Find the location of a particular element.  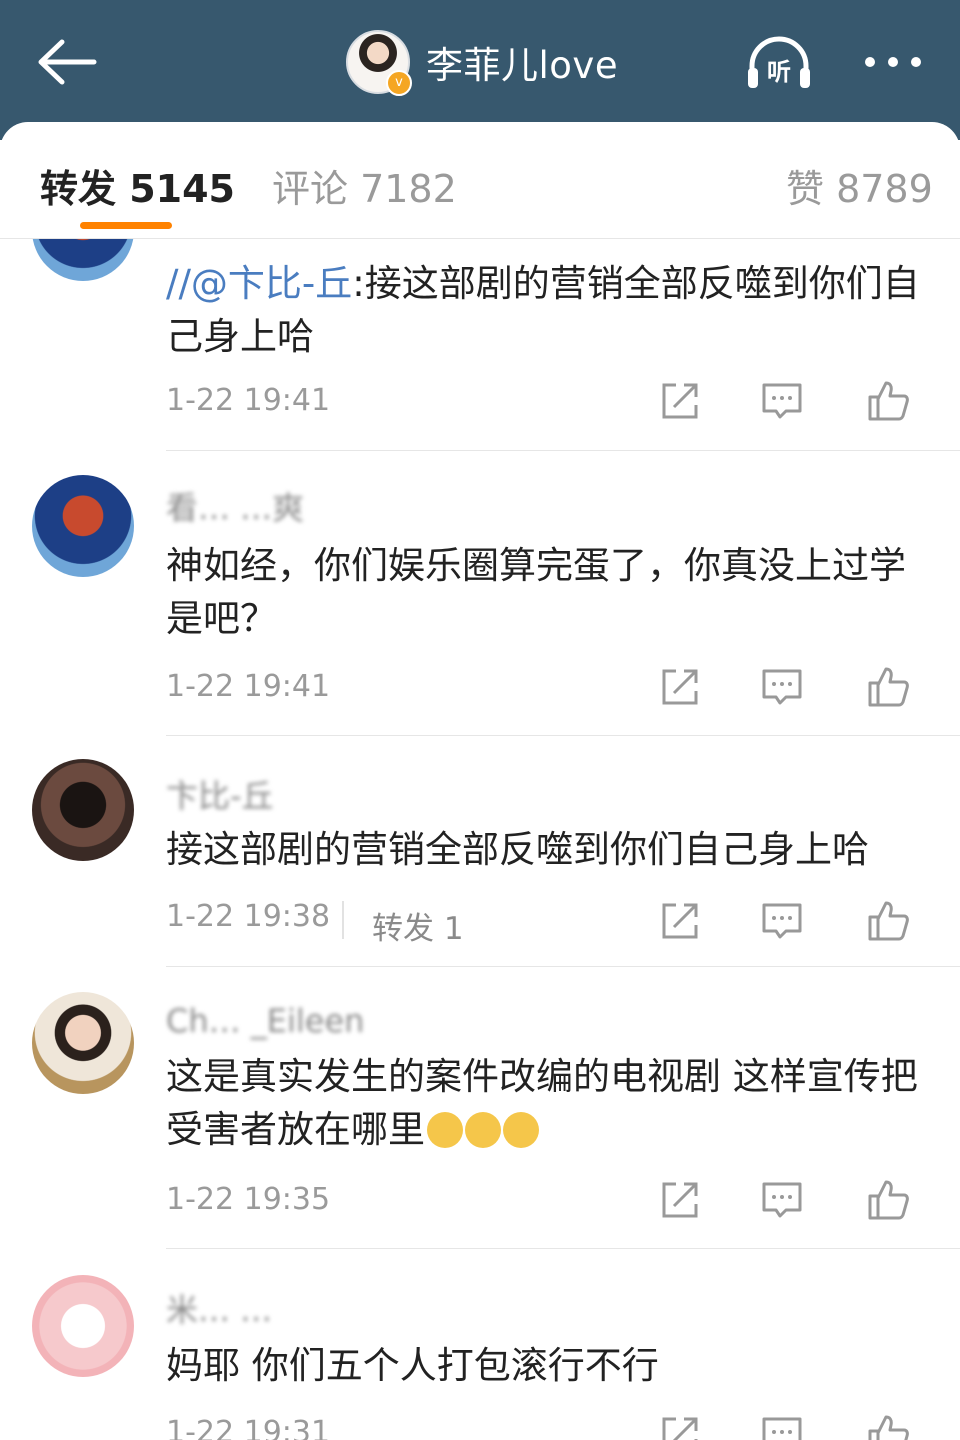

list-item: //@卞比-丘:接这部剧的营销全部反噬到你们自己身上哈 1-22 19:41 is located at coordinates (480, 345).